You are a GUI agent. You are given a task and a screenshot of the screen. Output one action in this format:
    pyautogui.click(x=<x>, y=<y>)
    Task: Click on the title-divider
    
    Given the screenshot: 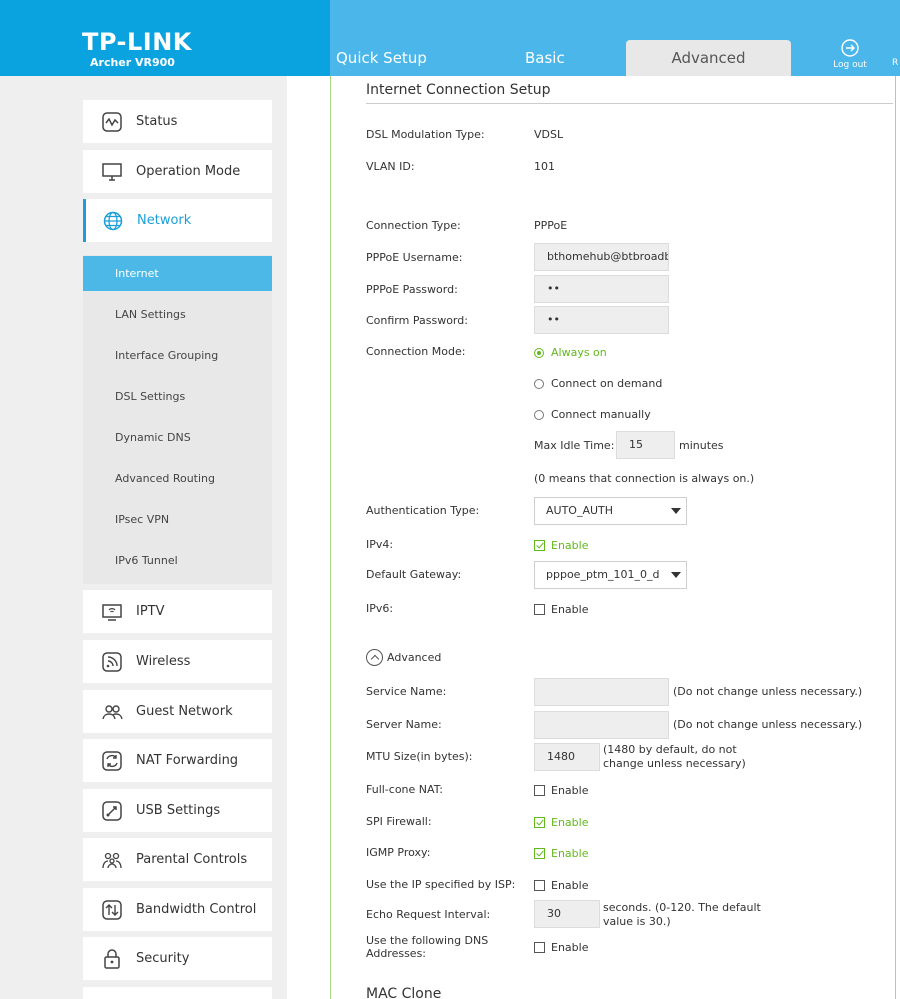 What is the action you would take?
    pyautogui.click(x=629, y=103)
    